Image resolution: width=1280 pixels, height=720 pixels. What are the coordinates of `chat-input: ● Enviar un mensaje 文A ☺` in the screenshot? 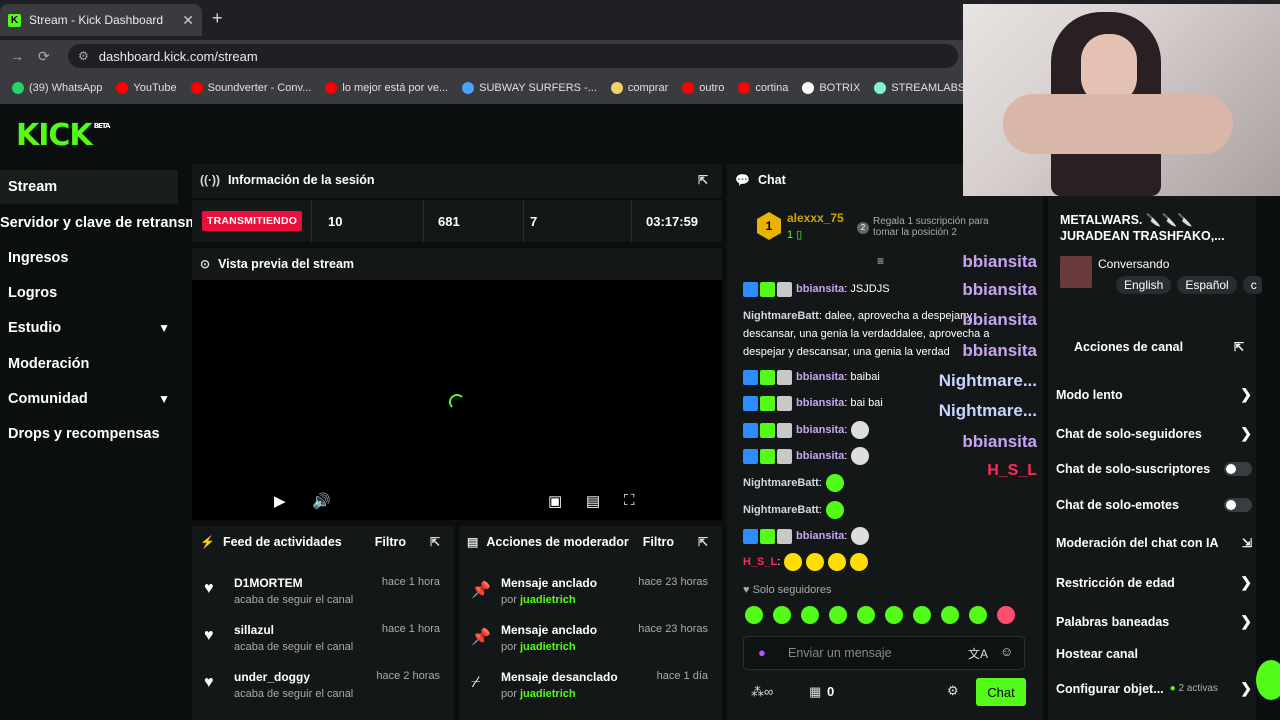 It's located at (884, 653).